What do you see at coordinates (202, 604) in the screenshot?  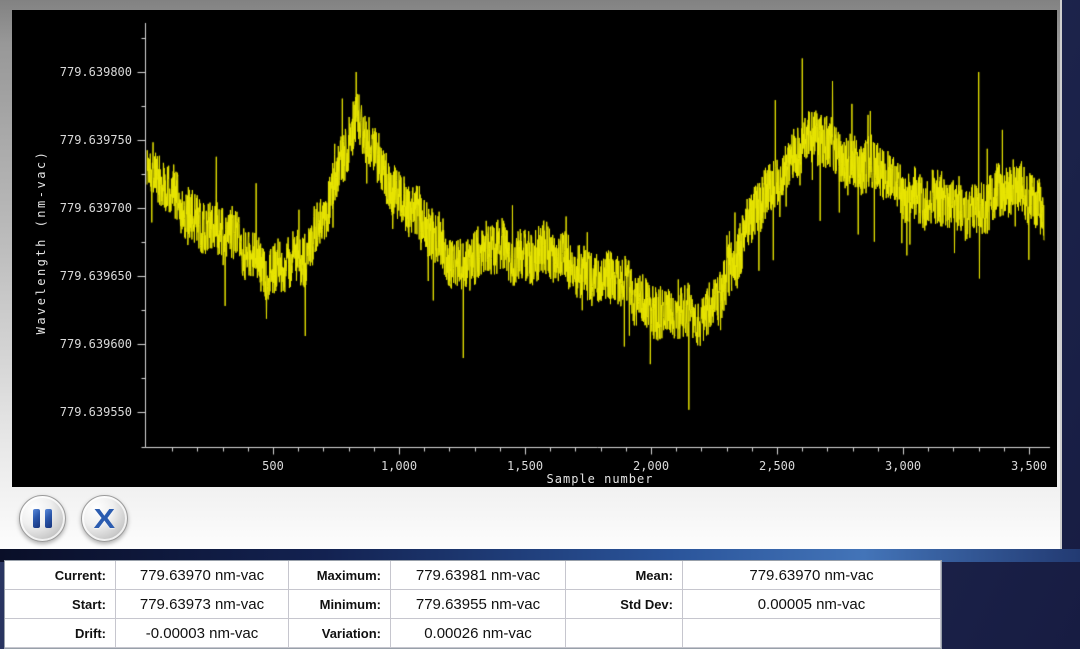 I see `stat-value-start: 779.63973 nm-vac` at bounding box center [202, 604].